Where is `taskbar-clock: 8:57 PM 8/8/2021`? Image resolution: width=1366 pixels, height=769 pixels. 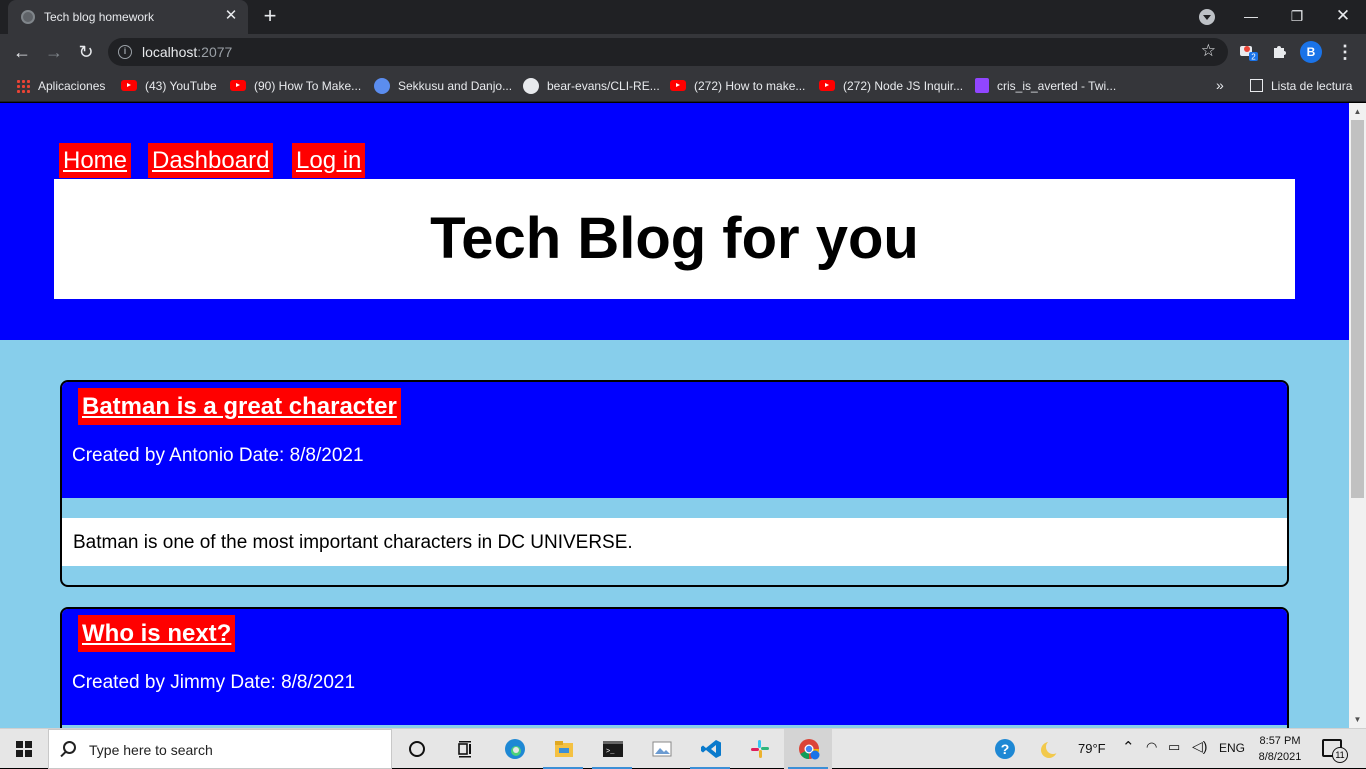 taskbar-clock: 8:57 PM 8/8/2021 is located at coordinates (1280, 749).